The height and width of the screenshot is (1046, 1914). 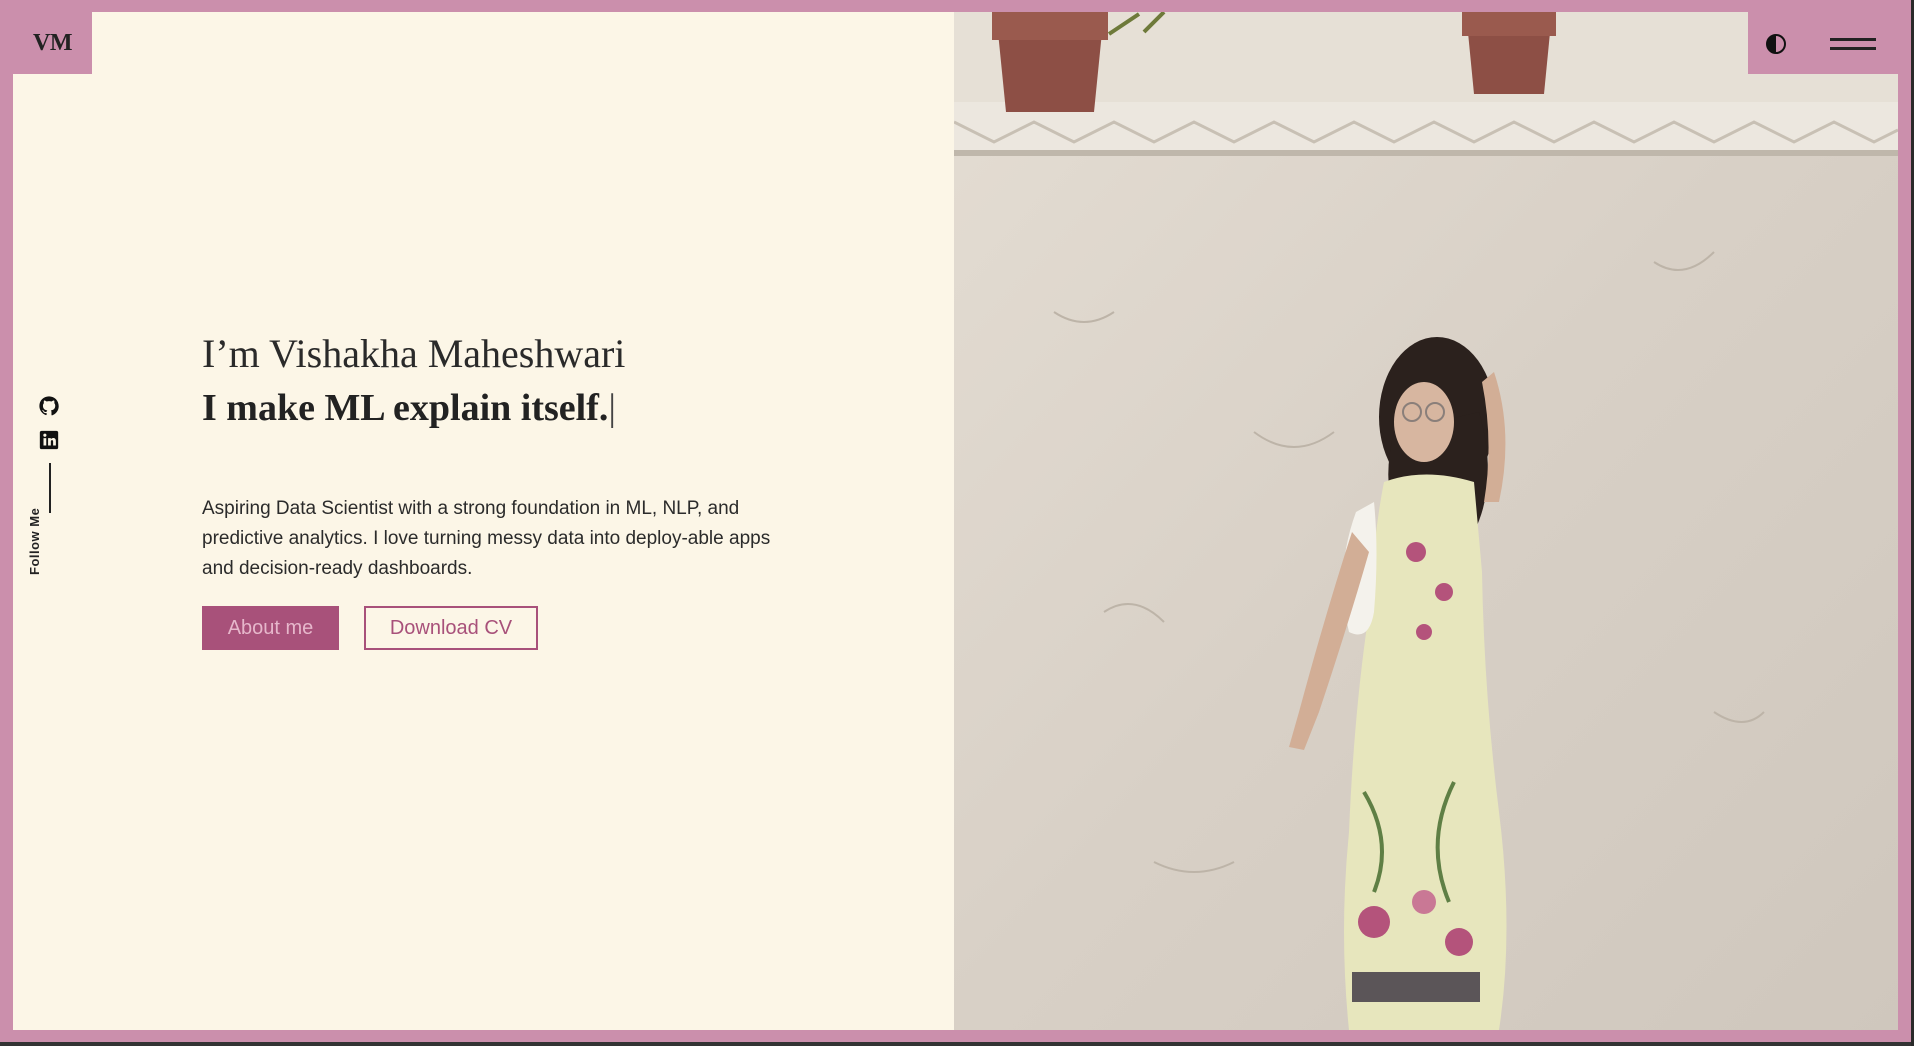 I want to click on site-logo: VM, so click(x=52, y=43).